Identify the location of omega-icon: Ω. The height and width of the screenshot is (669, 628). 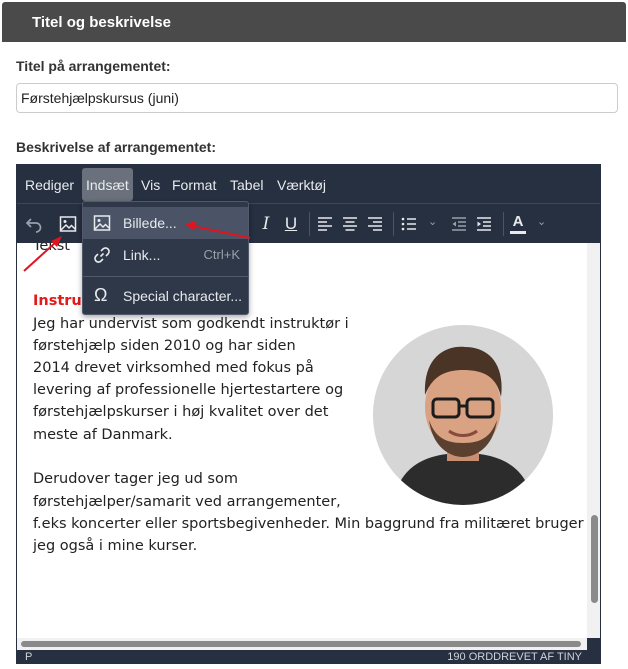
(101, 295).